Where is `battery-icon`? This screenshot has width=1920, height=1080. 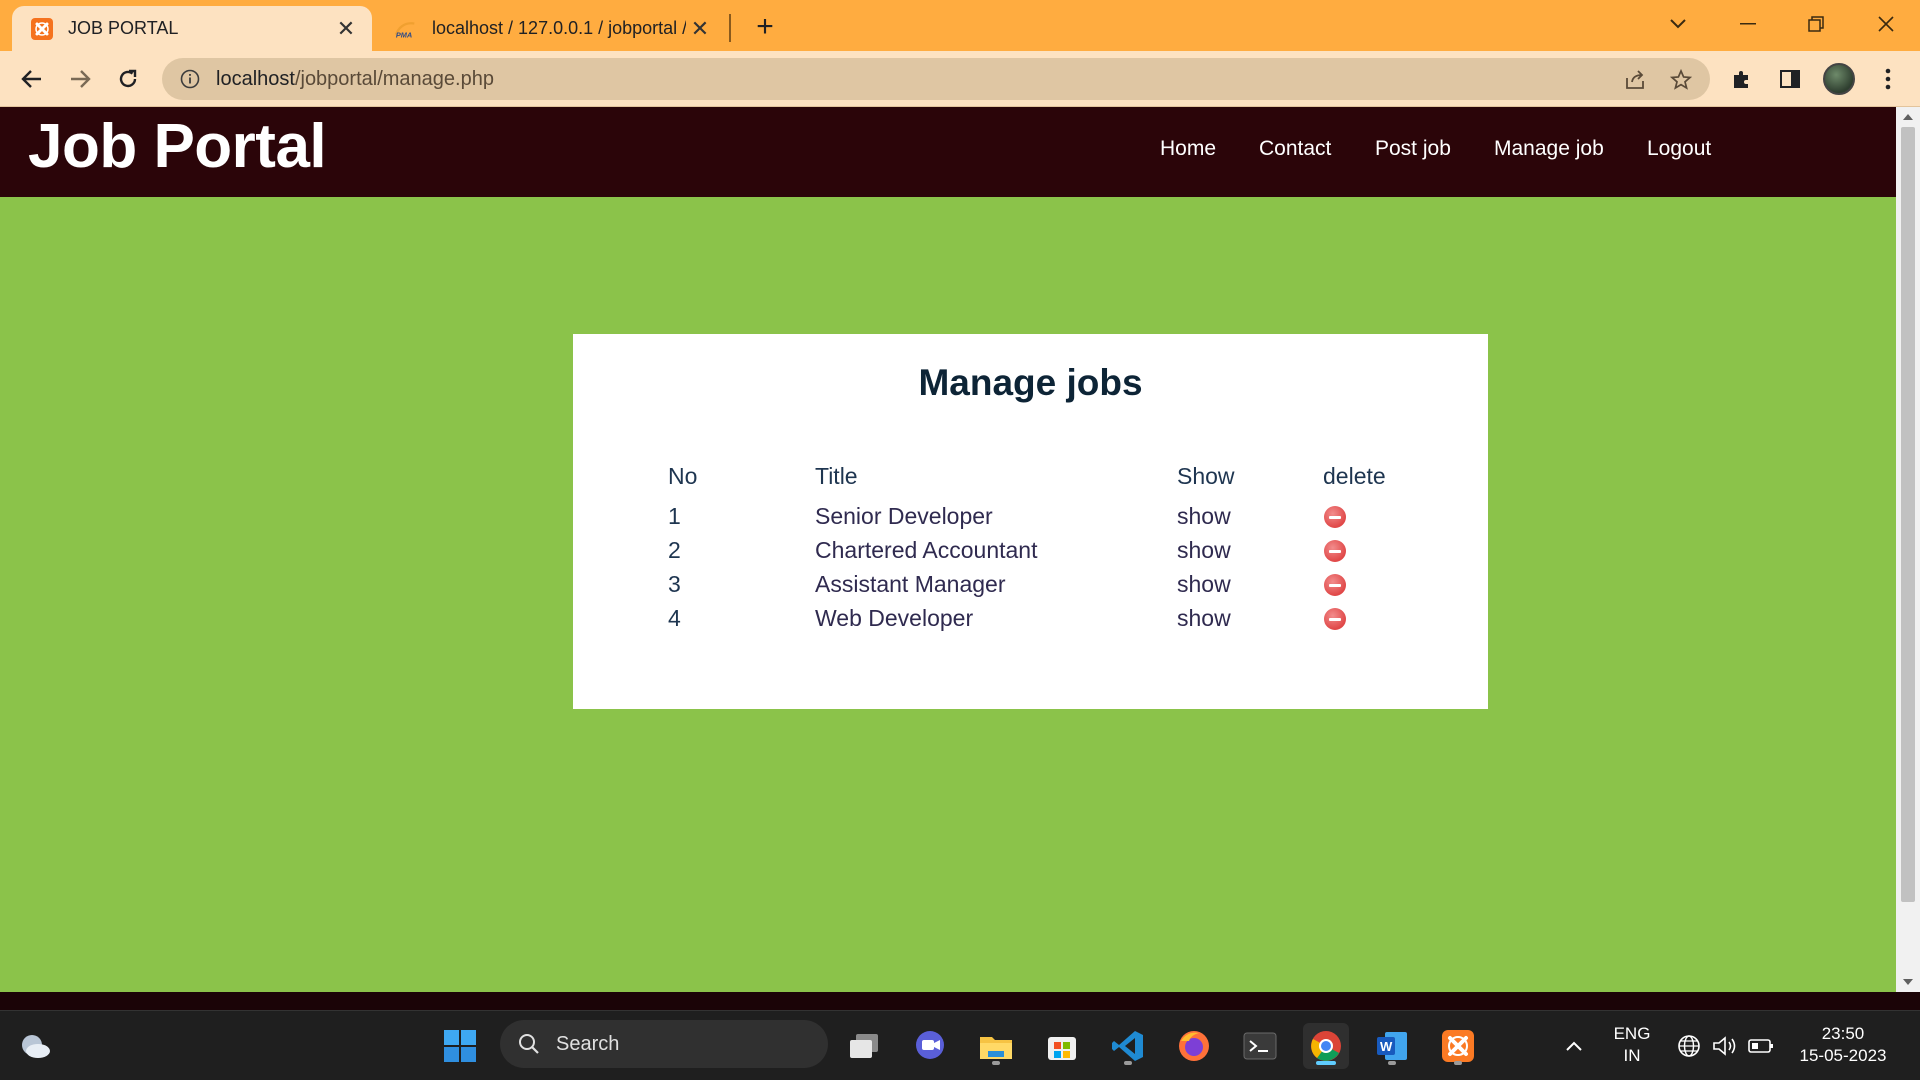 battery-icon is located at coordinates (1761, 1046).